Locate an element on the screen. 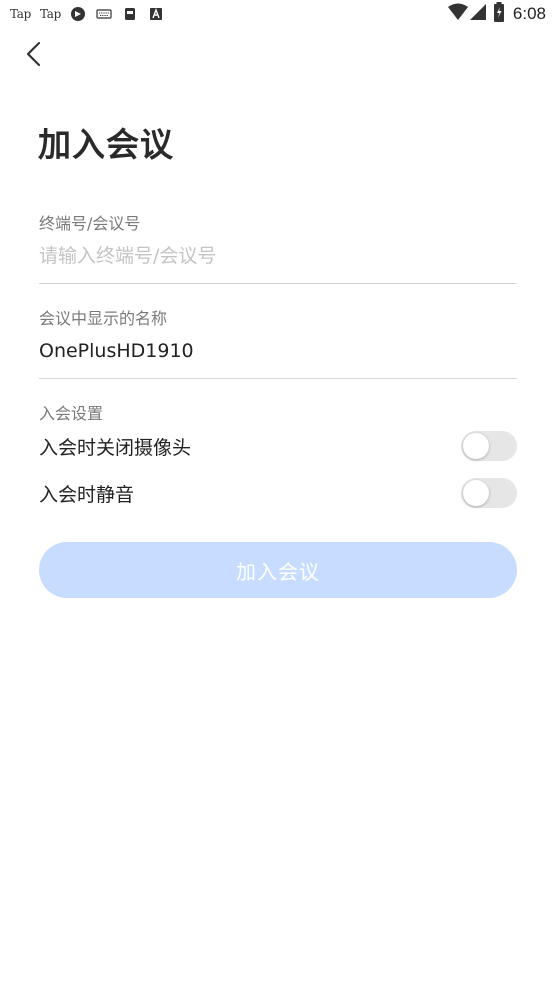  status-time: 6:08 is located at coordinates (529, 13).